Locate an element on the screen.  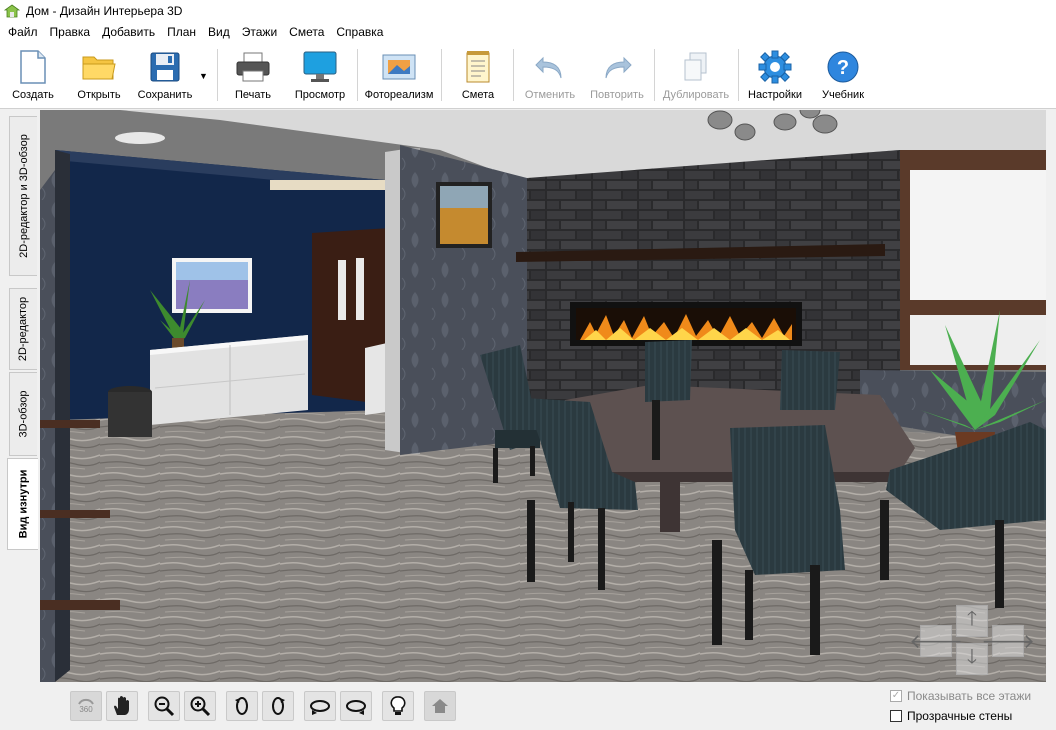
menu-file: Файл is located at coordinates (23, 32).